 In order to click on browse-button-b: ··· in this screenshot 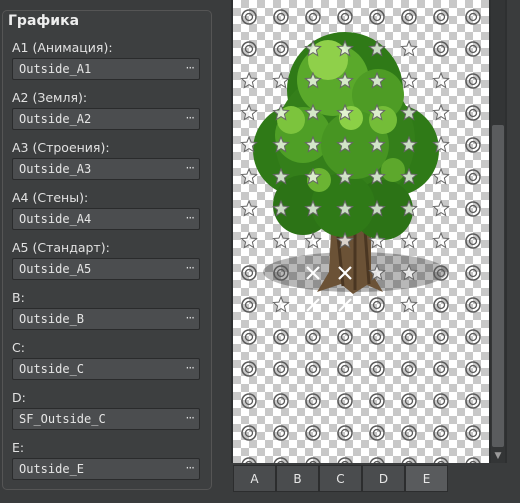, I will do `click(191, 318)`.